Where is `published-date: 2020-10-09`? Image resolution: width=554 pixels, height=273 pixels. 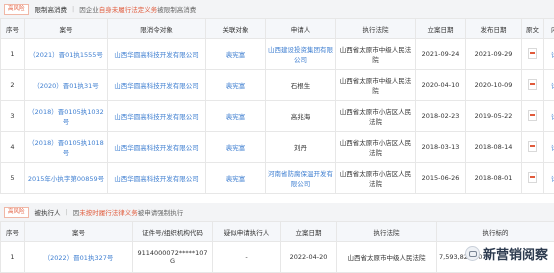 published-date: 2020-10-09 is located at coordinates (494, 85).